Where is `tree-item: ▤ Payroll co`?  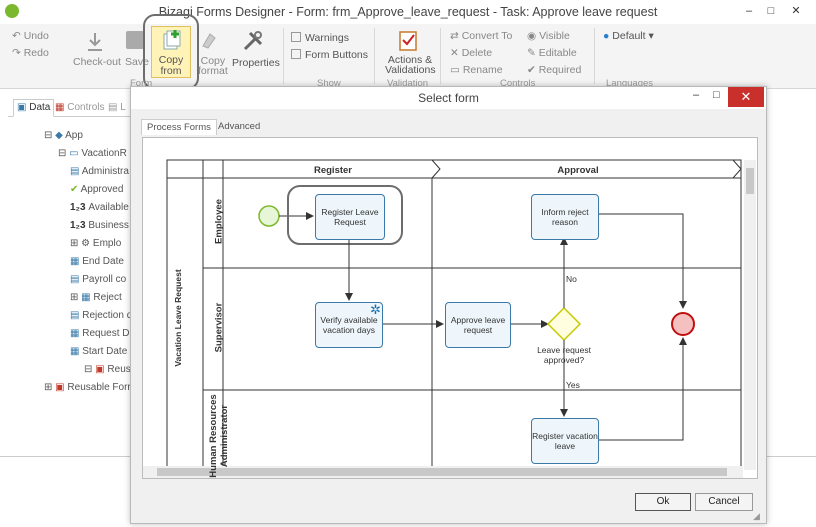 tree-item: ▤ Payroll co is located at coordinates (98, 279).